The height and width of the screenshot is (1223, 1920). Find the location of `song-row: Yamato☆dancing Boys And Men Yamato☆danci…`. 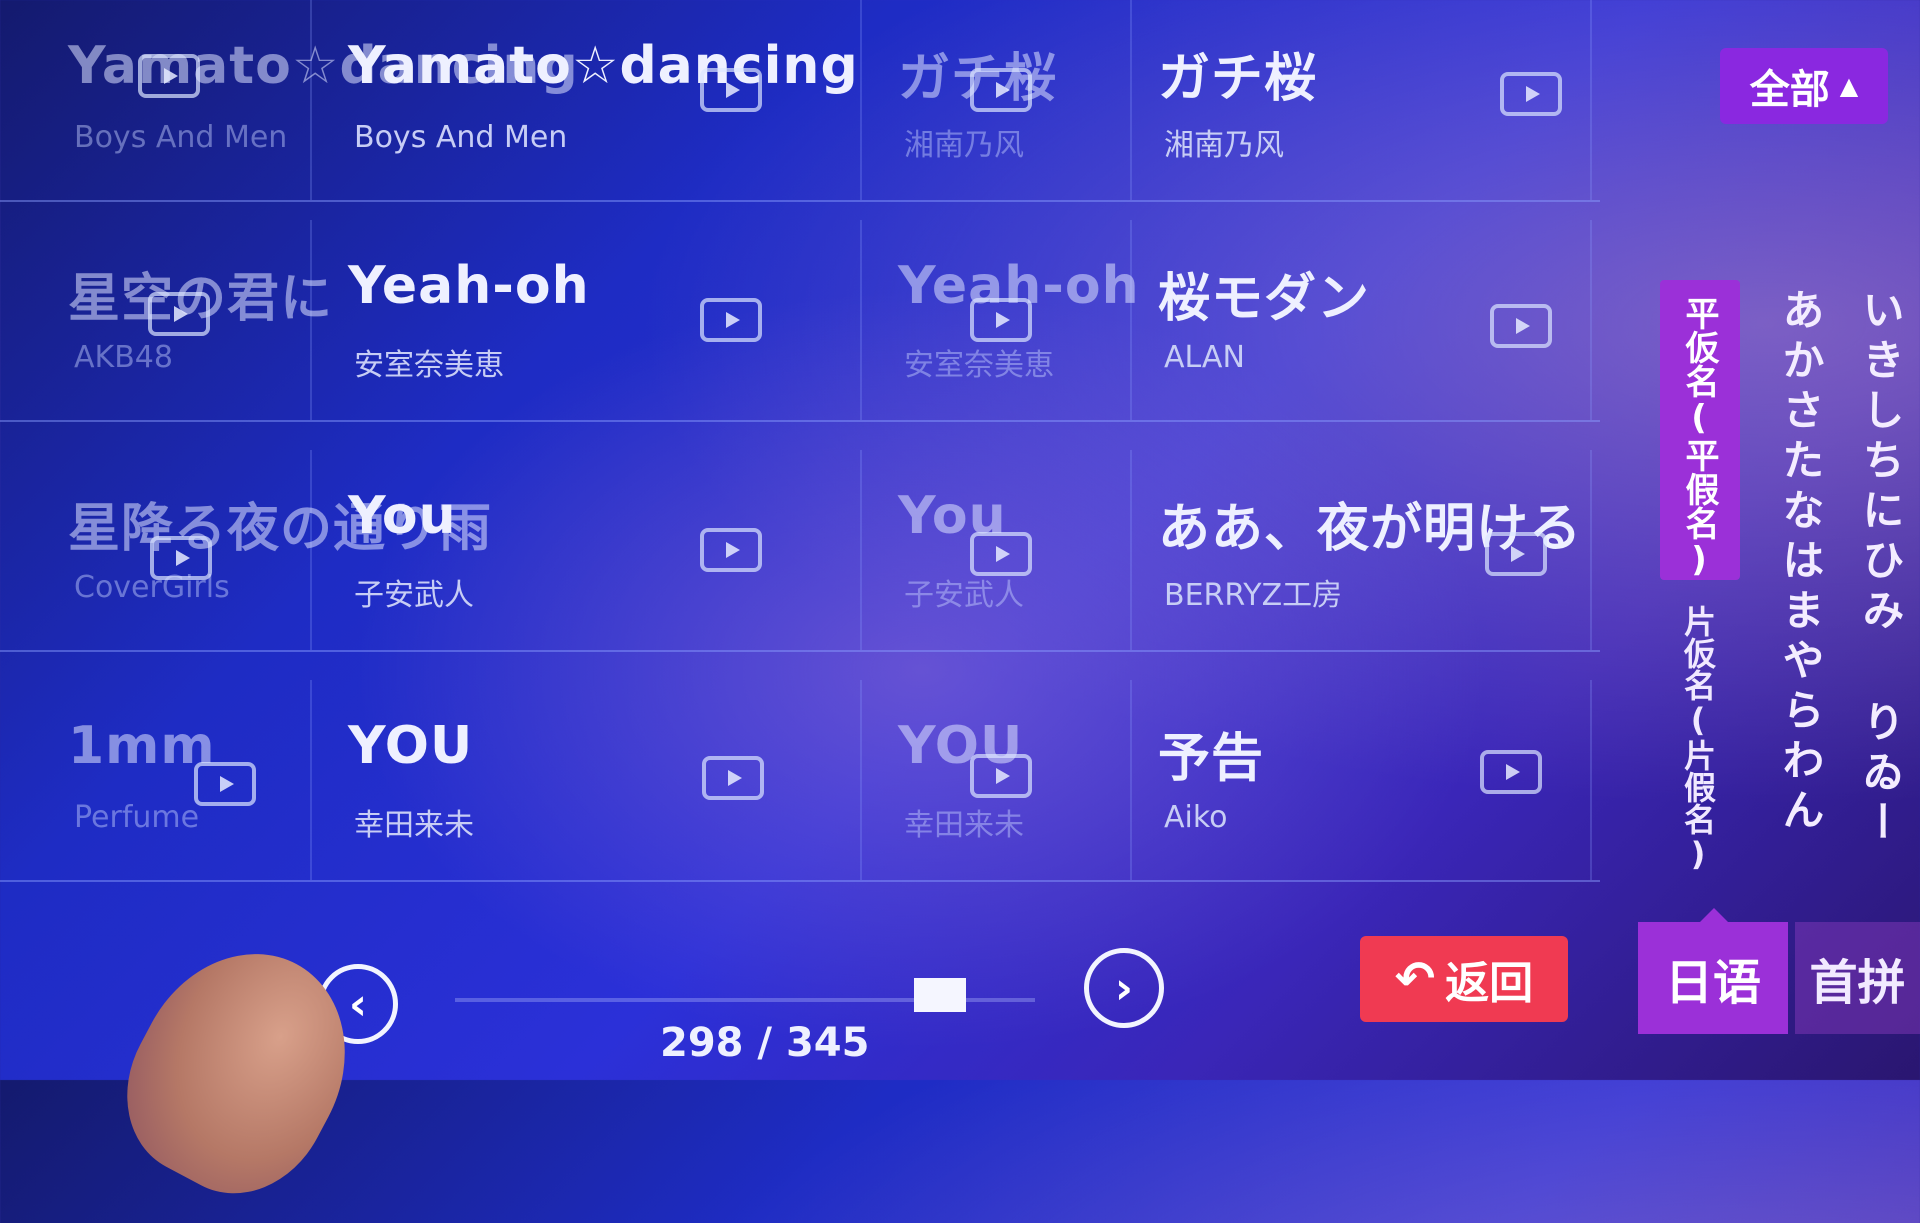

song-row: Yamato☆dancing Boys And Men Yamato☆danci… is located at coordinates (800, 101).